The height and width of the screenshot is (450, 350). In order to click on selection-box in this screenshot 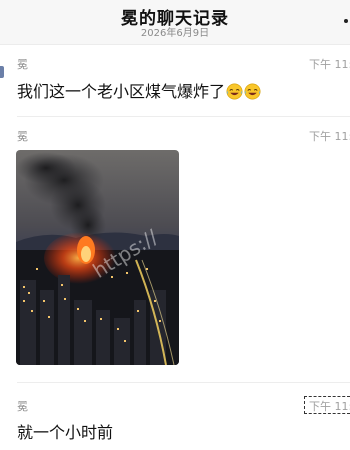, I will do `click(327, 405)`.